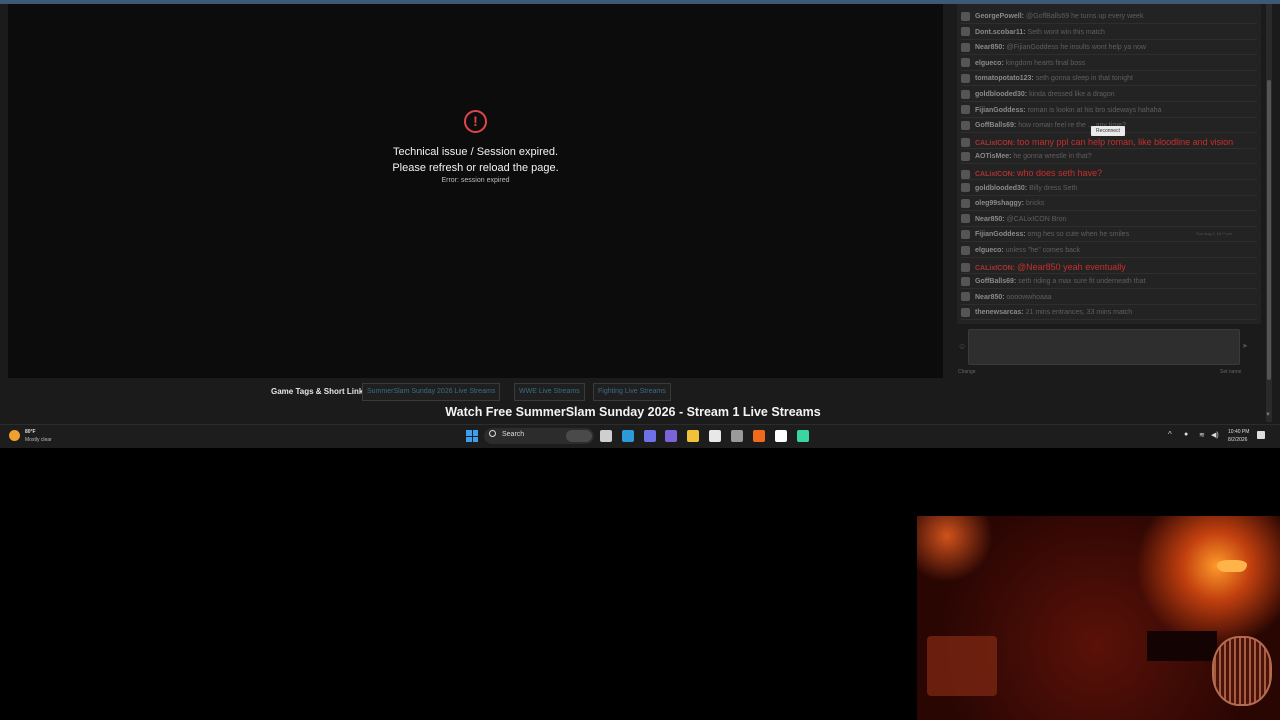 This screenshot has width=1280, height=720. What do you see at coordinates (549, 392) in the screenshot?
I see `tag-link-wwe: WWE Live Streams` at bounding box center [549, 392].